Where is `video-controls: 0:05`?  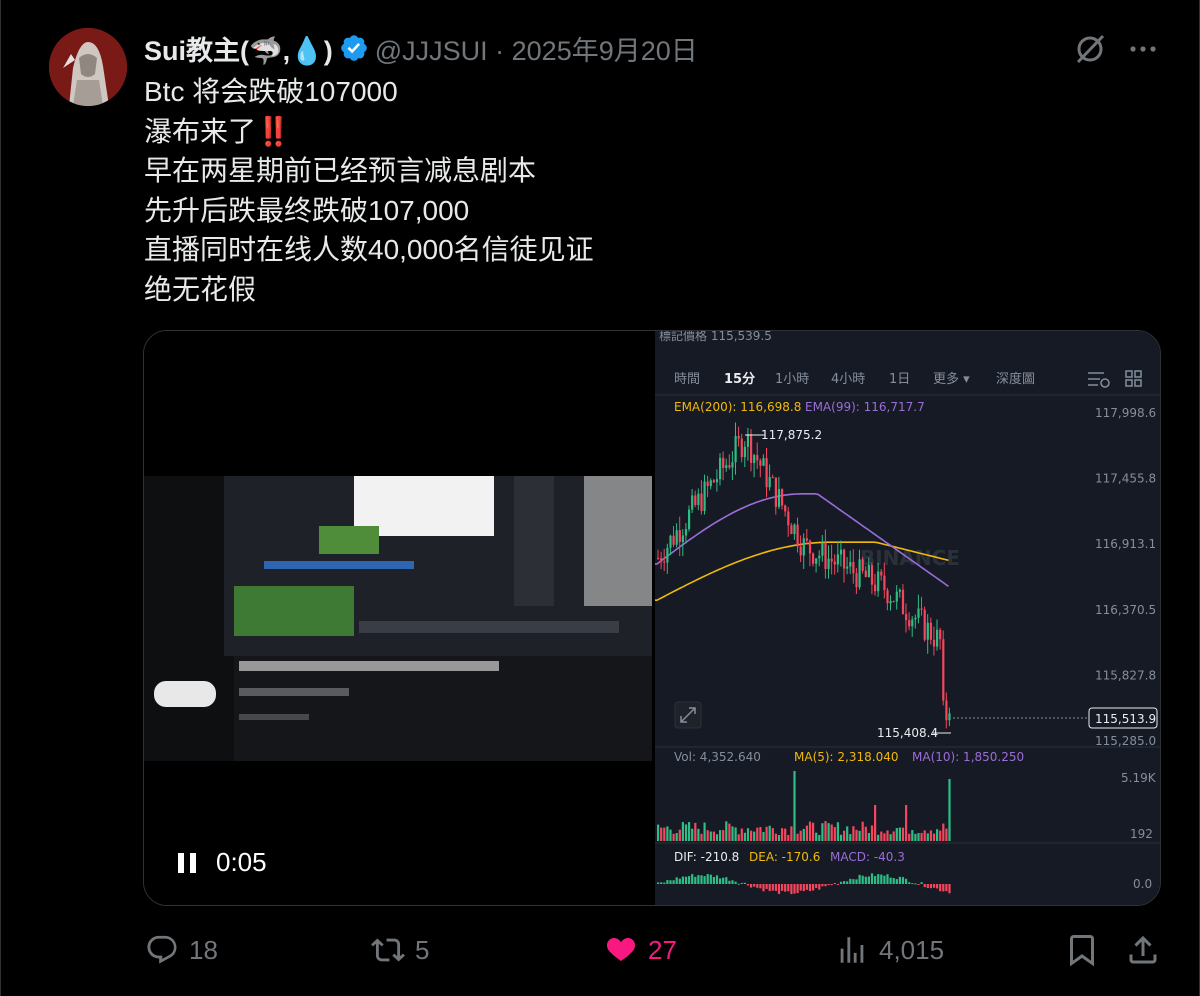 video-controls: 0:05 is located at coordinates (222, 862).